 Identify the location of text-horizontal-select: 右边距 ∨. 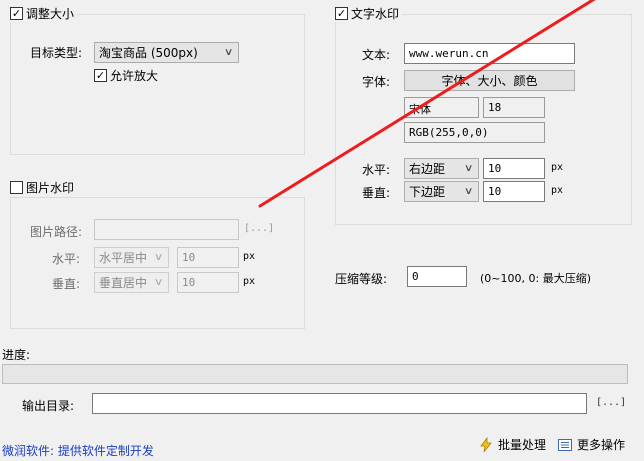
(441, 168).